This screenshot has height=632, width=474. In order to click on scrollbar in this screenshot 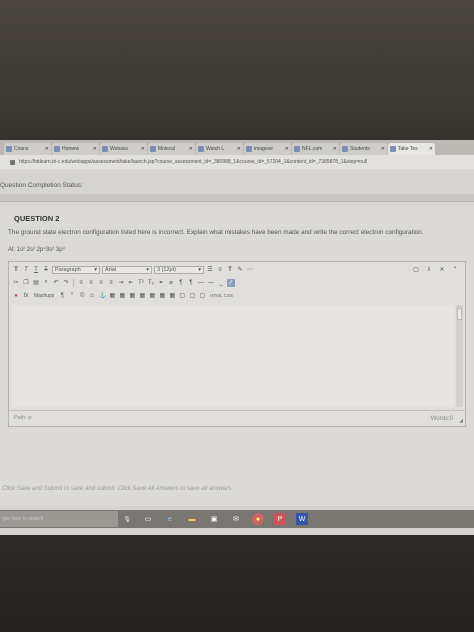, I will do `click(459, 356)`.